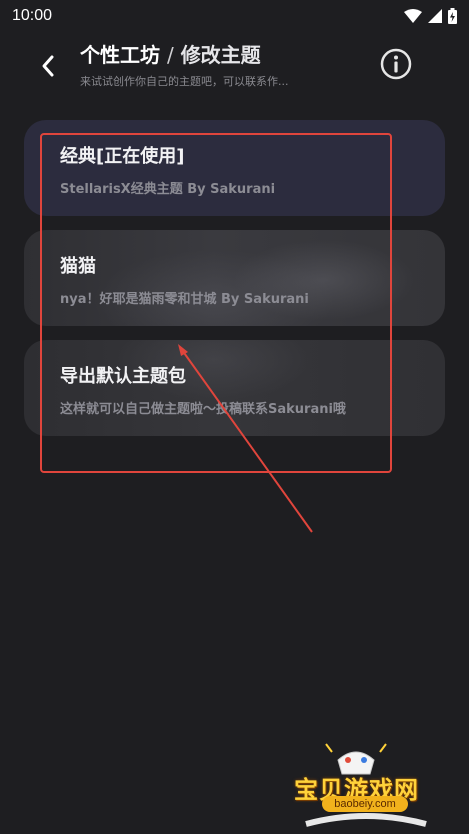 This screenshot has height=834, width=469. What do you see at coordinates (366, 784) in the screenshot?
I see `watermark-logo: 宝贝游戏网 baobeiy.com` at bounding box center [366, 784].